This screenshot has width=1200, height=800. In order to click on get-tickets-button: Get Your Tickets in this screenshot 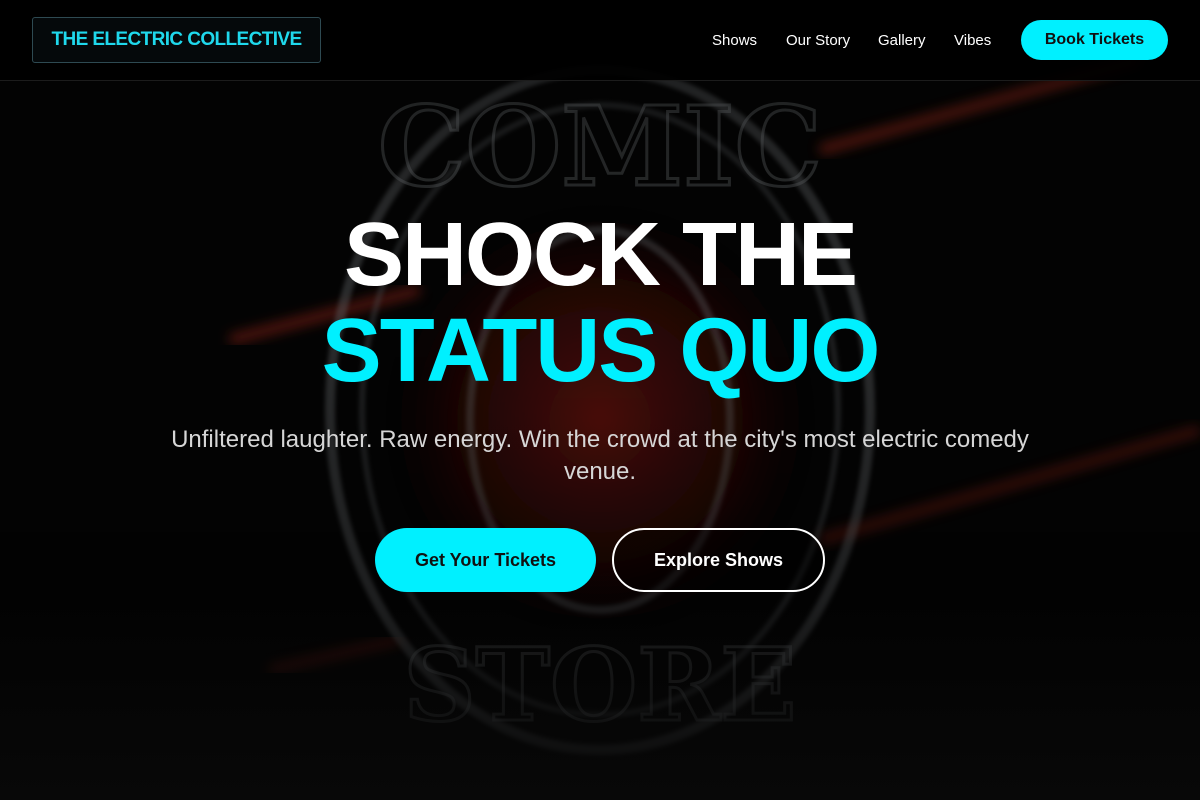, I will do `click(485, 560)`.